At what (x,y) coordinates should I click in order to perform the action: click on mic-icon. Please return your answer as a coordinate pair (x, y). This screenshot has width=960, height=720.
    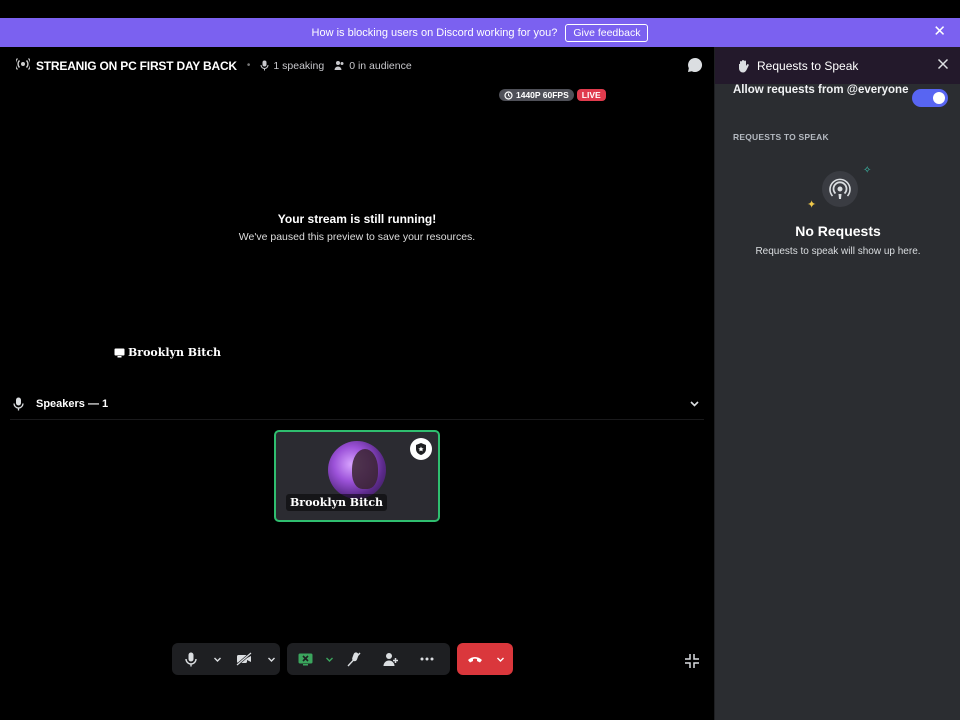
    Looking at the image, I should click on (18, 404).